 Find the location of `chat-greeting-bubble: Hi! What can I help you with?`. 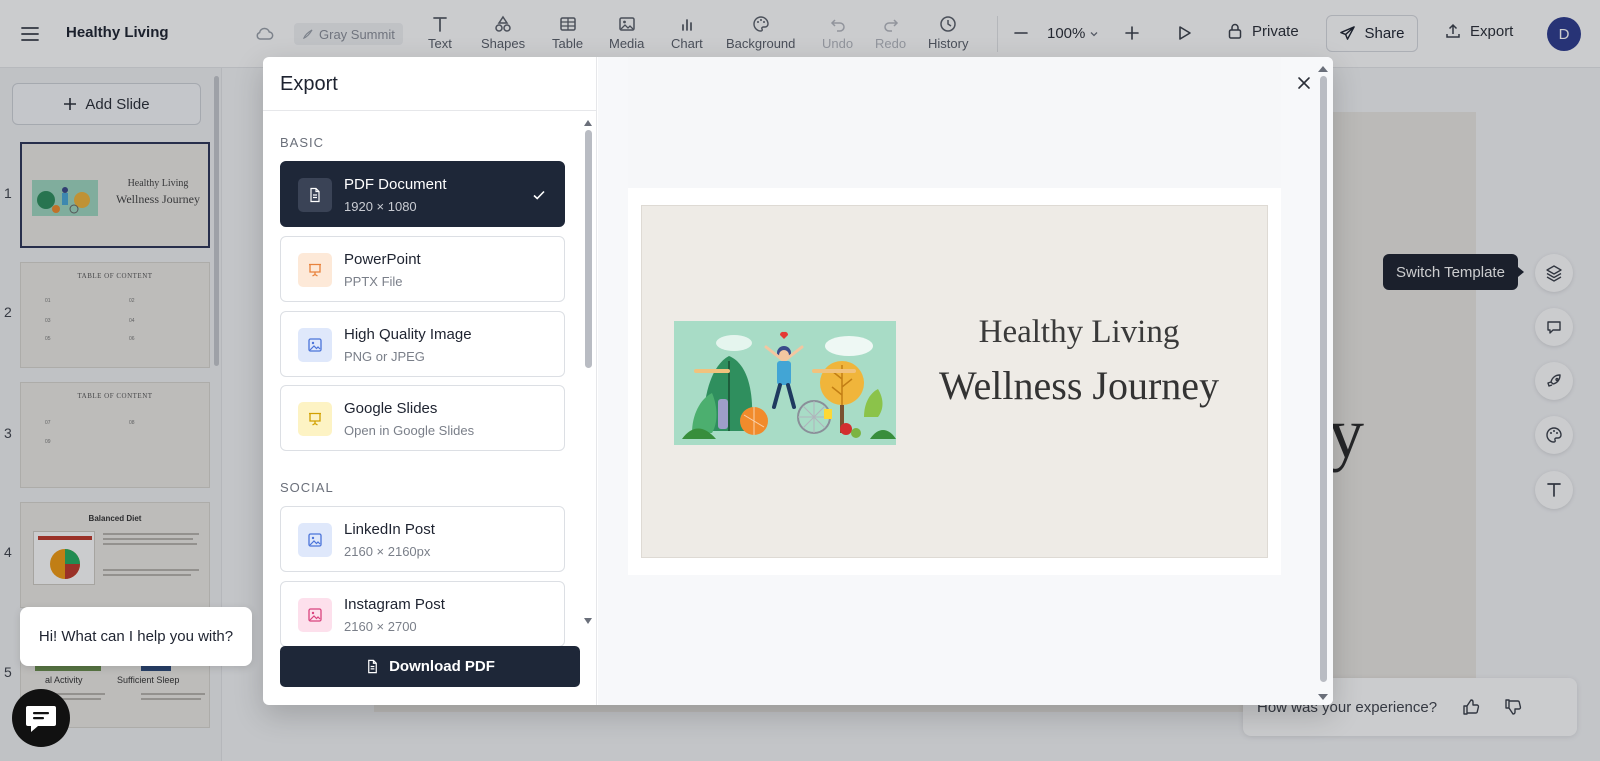

chat-greeting-bubble: Hi! What can I help you with? is located at coordinates (136, 636).